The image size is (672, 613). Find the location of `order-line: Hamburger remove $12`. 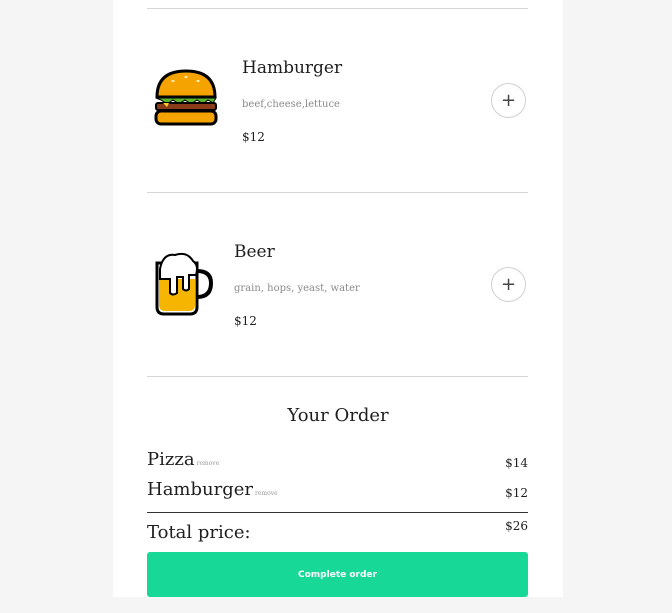

order-line: Hamburger remove $12 is located at coordinates (337, 489).